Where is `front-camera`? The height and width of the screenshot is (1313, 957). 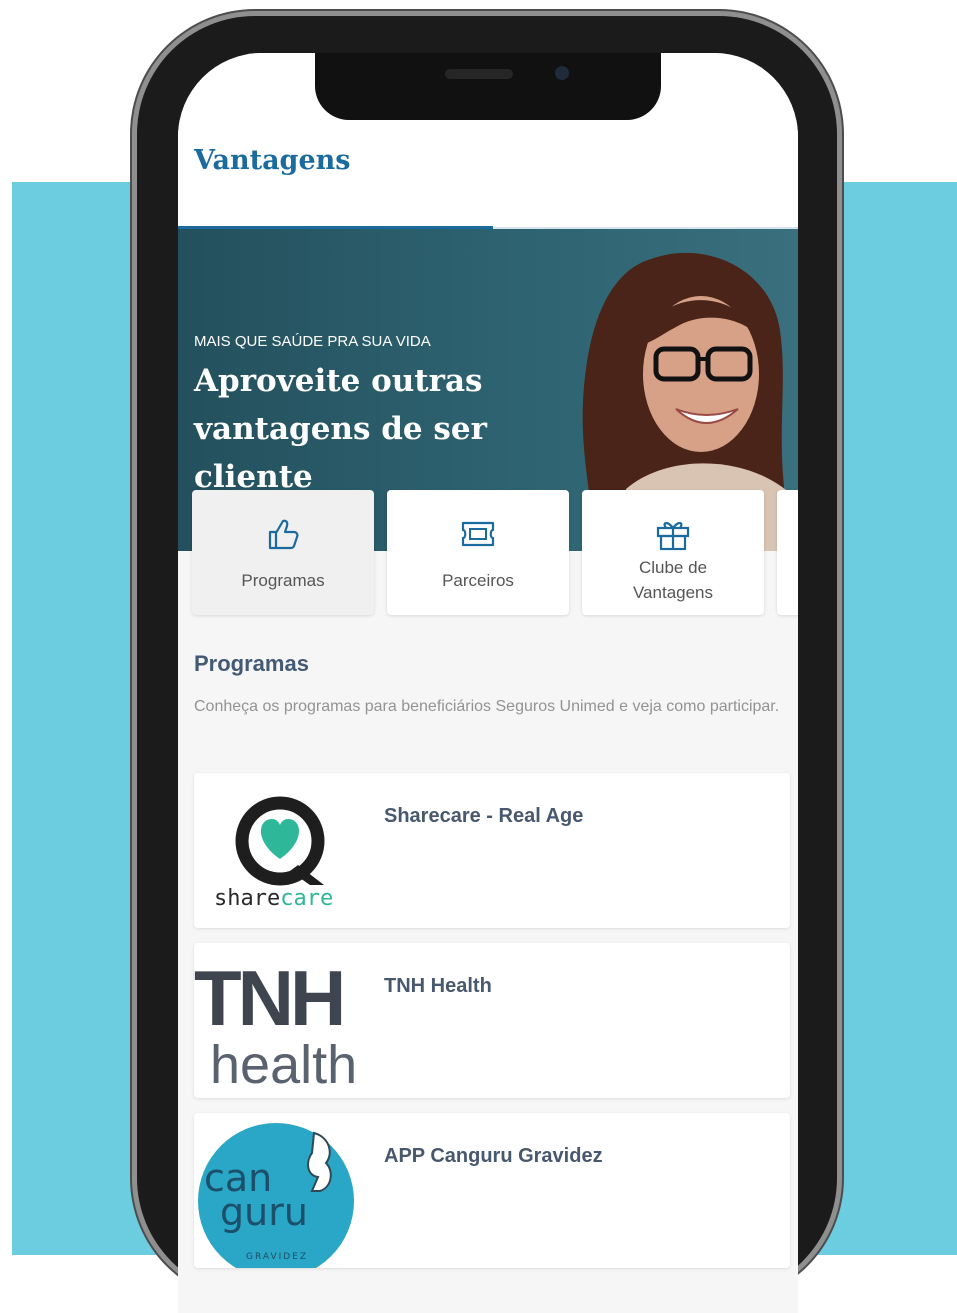
front-camera is located at coordinates (562, 73).